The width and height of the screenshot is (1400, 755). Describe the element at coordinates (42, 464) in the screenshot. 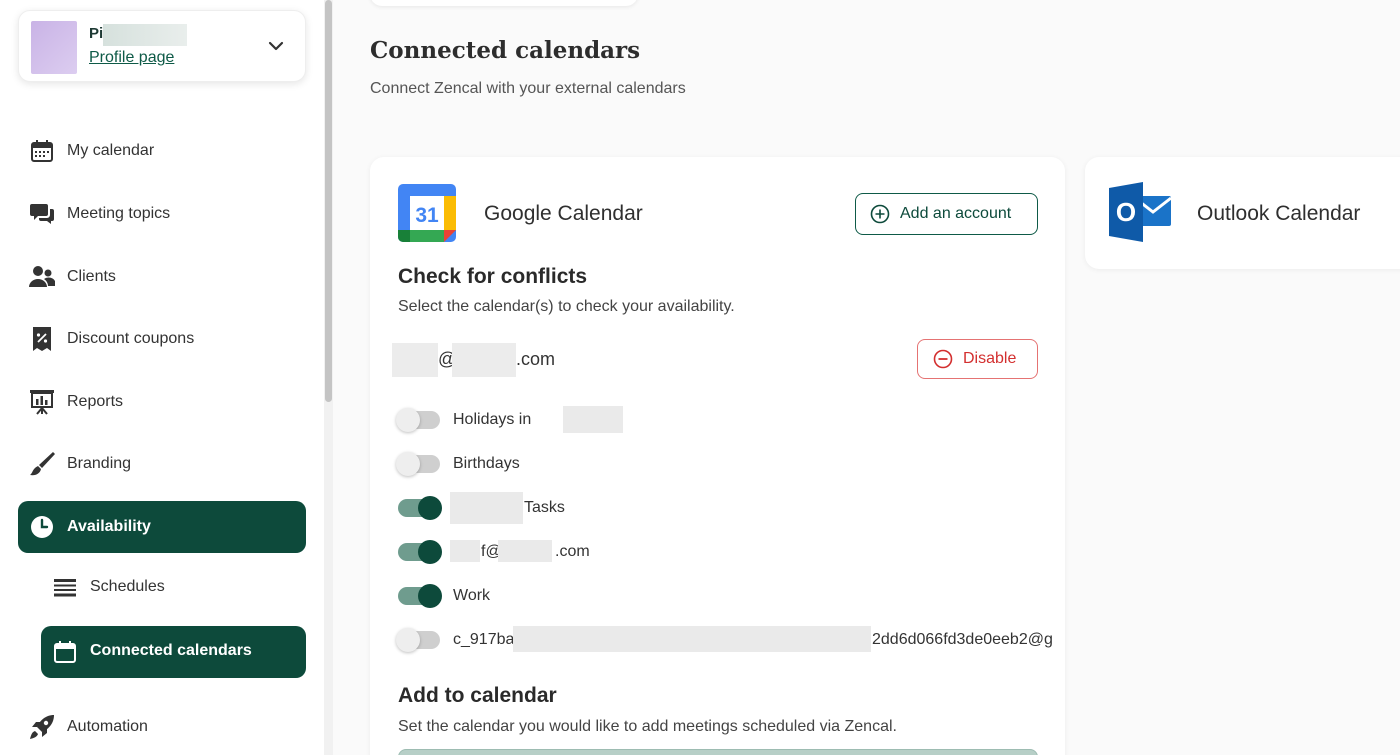

I see `paintbrush-icon` at that location.